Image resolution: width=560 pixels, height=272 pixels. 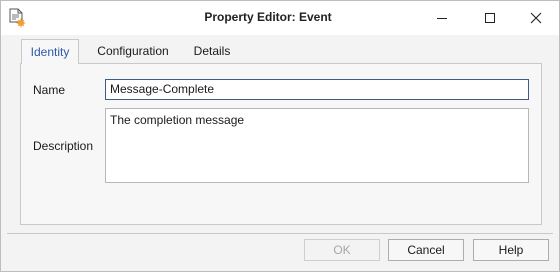 What do you see at coordinates (317, 89) in the screenshot?
I see `name-field: Message-Complete` at bounding box center [317, 89].